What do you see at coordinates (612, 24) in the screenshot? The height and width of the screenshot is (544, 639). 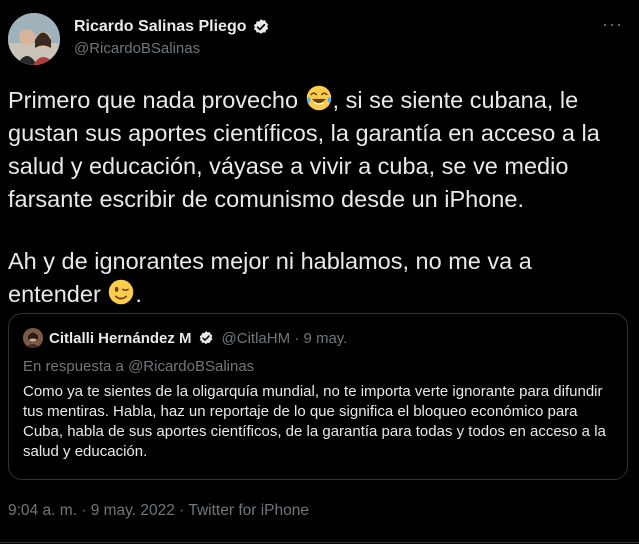 I see `more-options-icon: ···` at bounding box center [612, 24].